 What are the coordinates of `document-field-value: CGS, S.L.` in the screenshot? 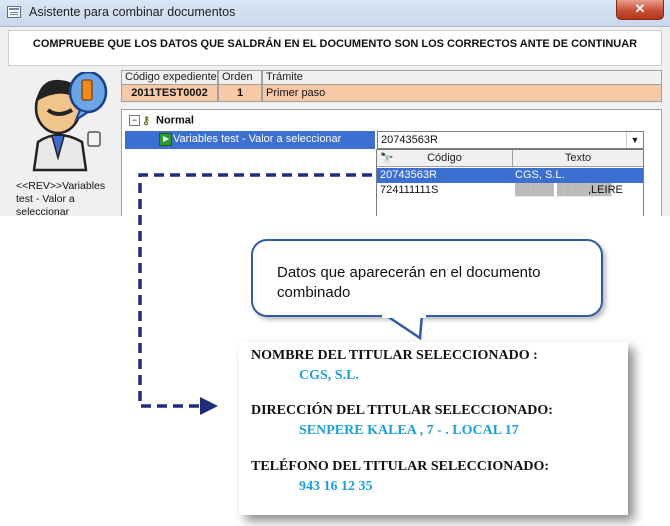 It's located at (329, 375).